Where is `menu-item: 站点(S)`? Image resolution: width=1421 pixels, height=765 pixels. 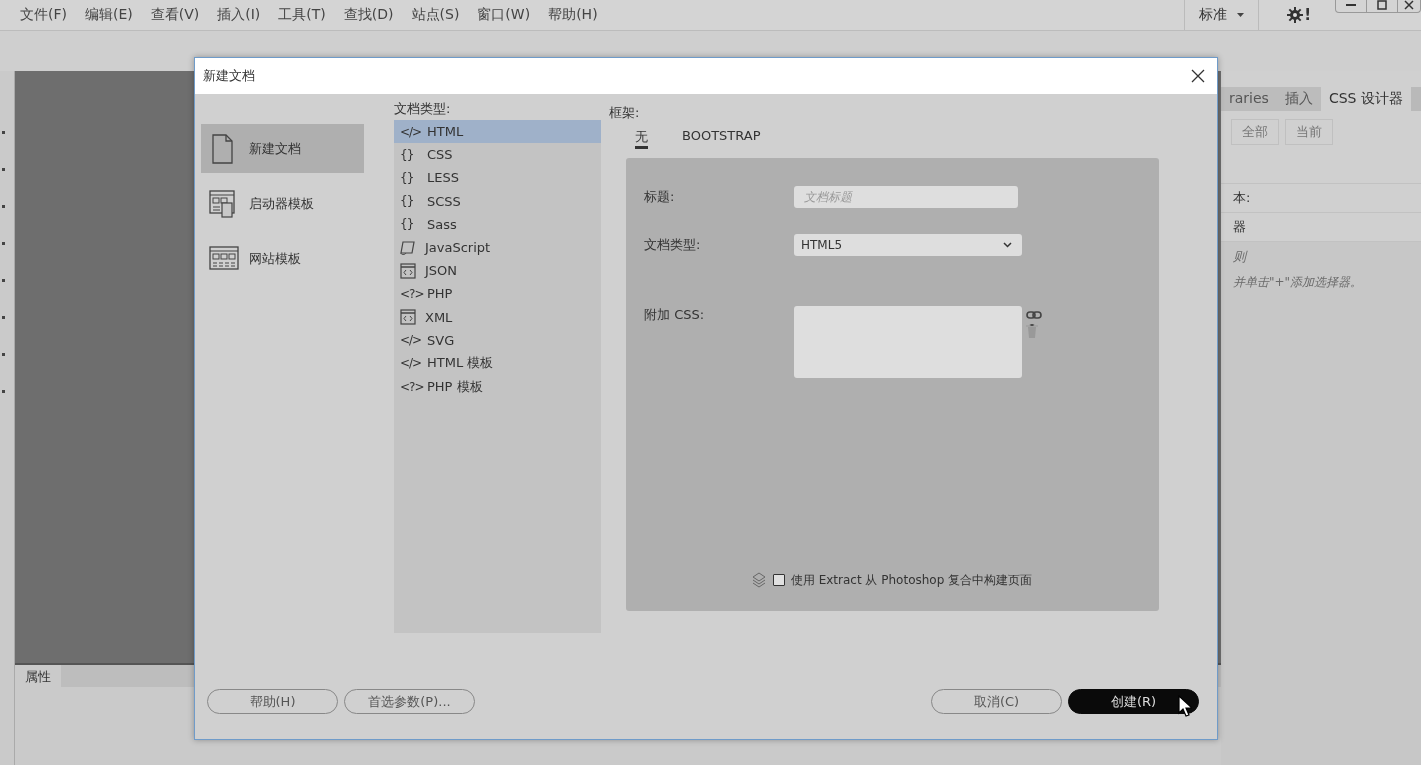
menu-item: 站点(S) is located at coordinates (435, 15).